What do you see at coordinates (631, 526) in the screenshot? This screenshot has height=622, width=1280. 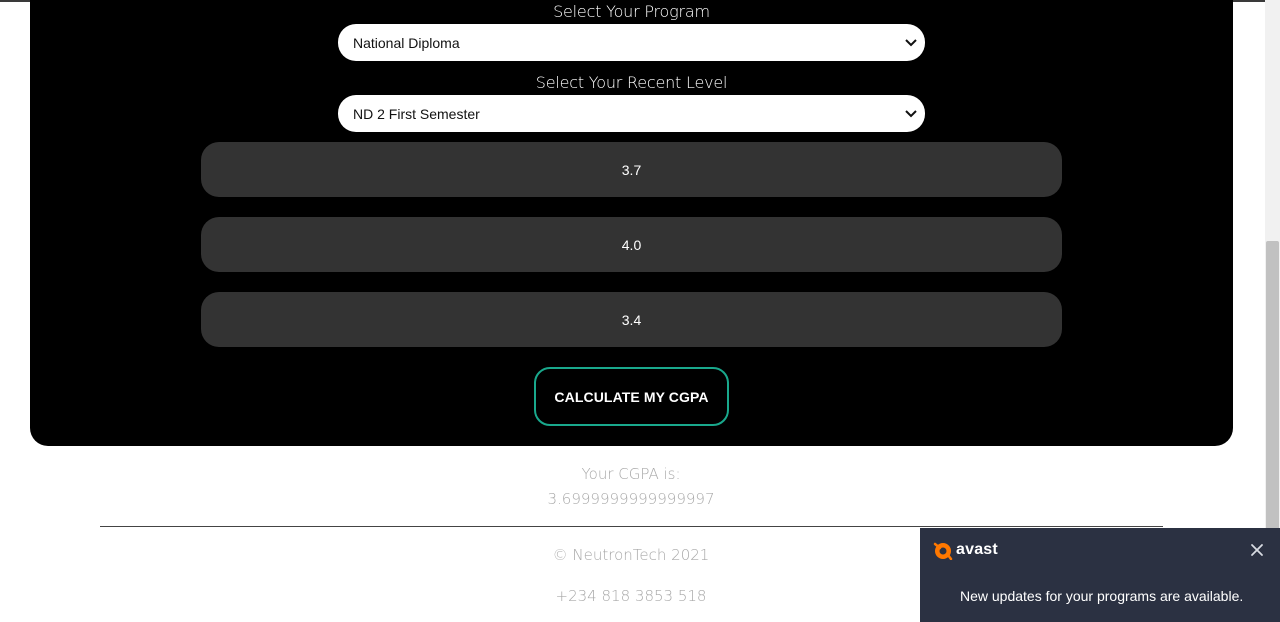 I see `footer-divider` at bounding box center [631, 526].